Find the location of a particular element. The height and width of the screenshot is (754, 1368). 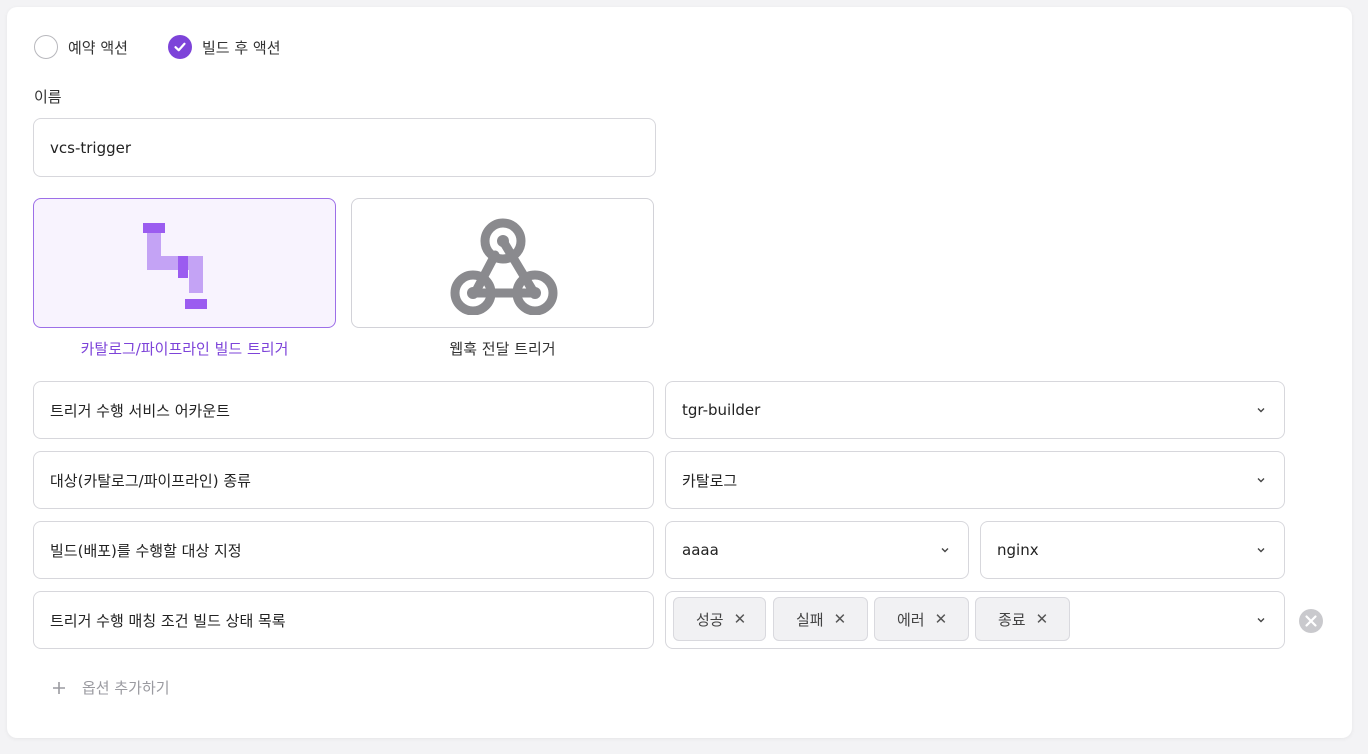

name-label: 이름 is located at coordinates (48, 97).